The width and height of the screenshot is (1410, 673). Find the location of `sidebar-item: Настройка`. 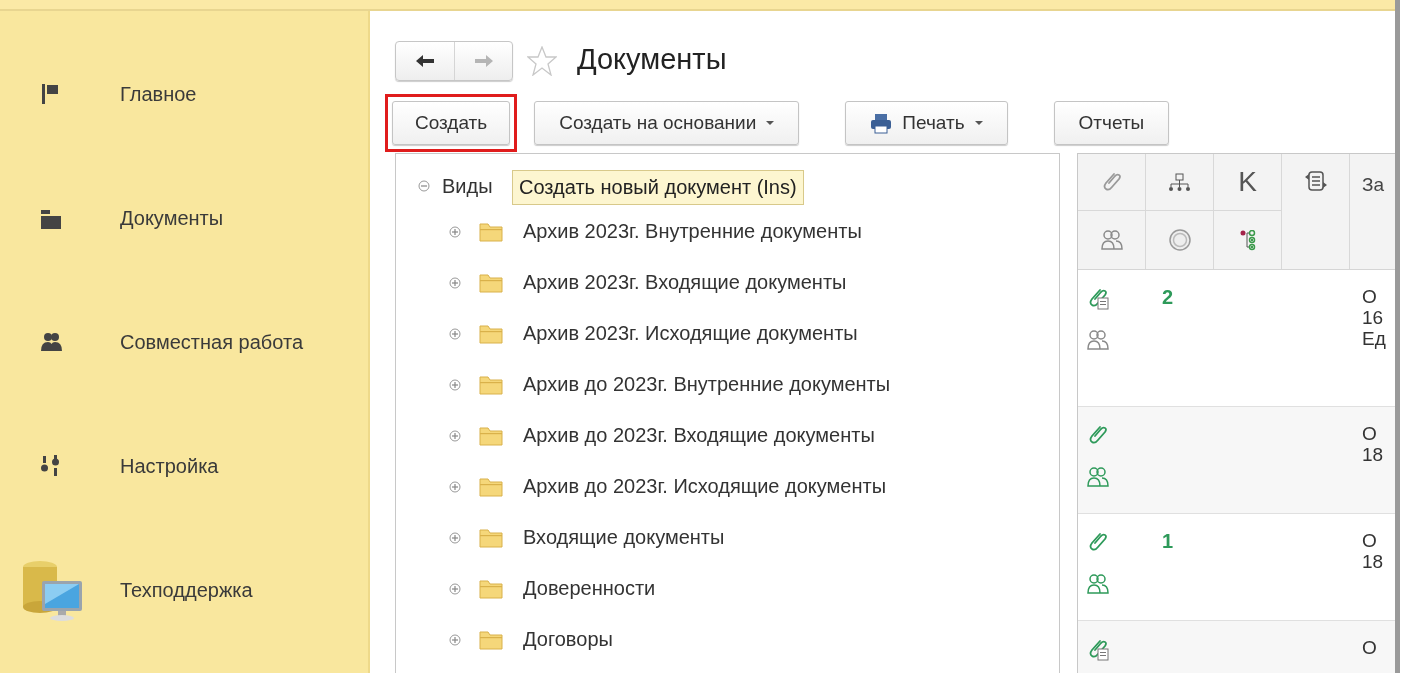

sidebar-item: Настройка is located at coordinates (184, 466).